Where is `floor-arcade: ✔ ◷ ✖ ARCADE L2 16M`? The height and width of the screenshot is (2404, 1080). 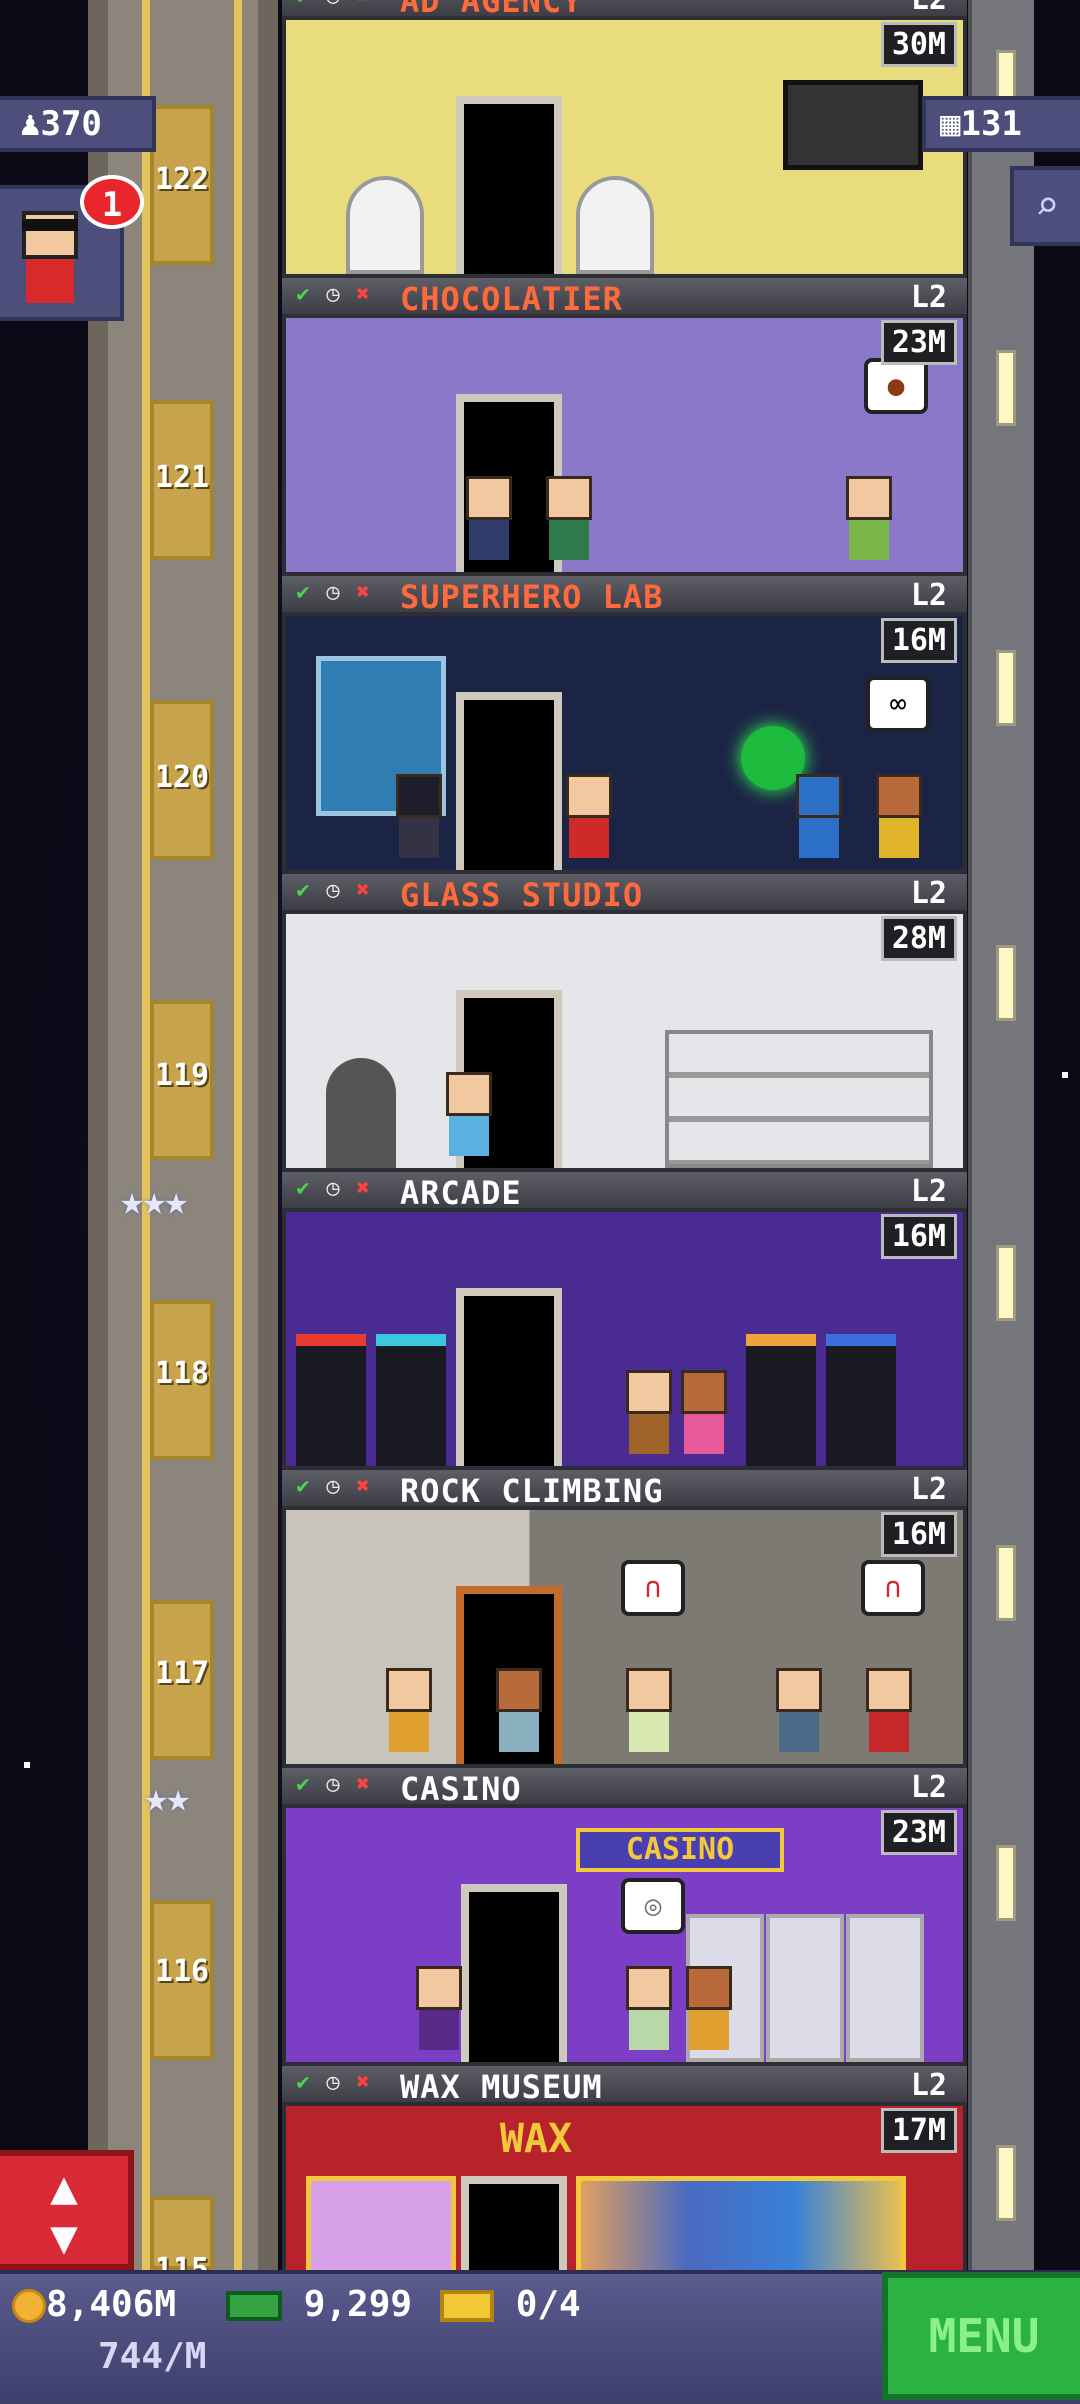
floor-arcade: ✔ ◷ ✖ ARCADE L2 16M is located at coordinates (624, 1321).